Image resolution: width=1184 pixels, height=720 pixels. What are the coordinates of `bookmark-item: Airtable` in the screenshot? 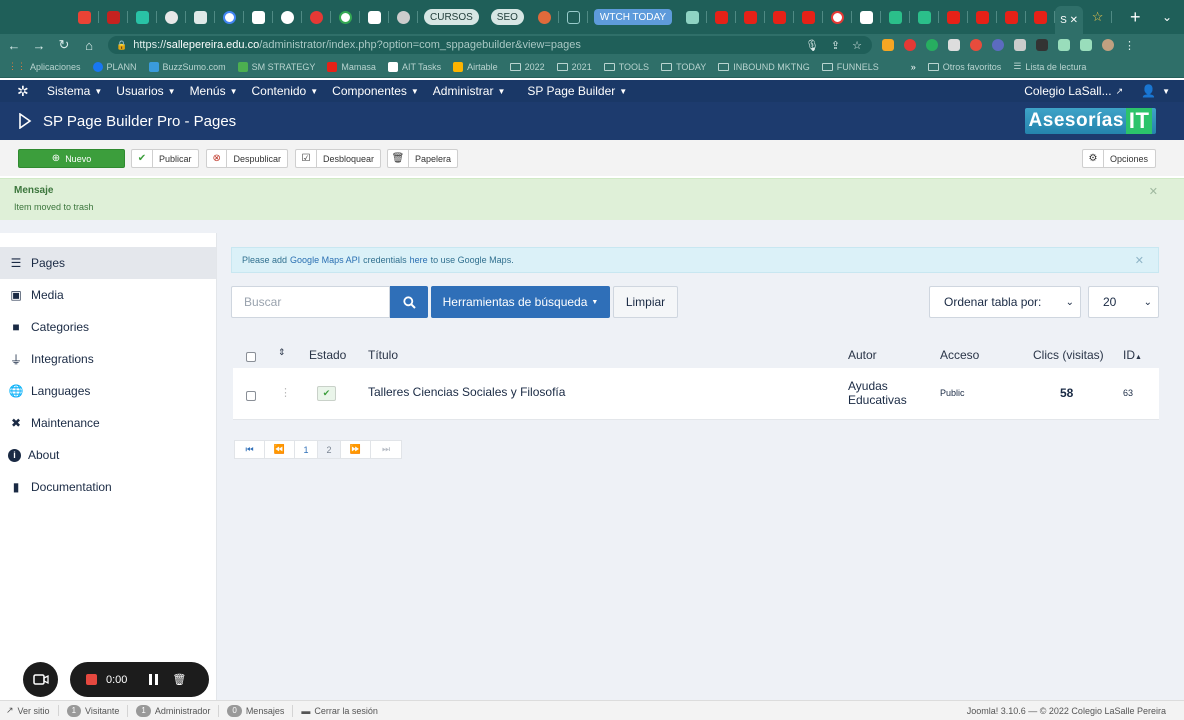 It's located at (475, 66).